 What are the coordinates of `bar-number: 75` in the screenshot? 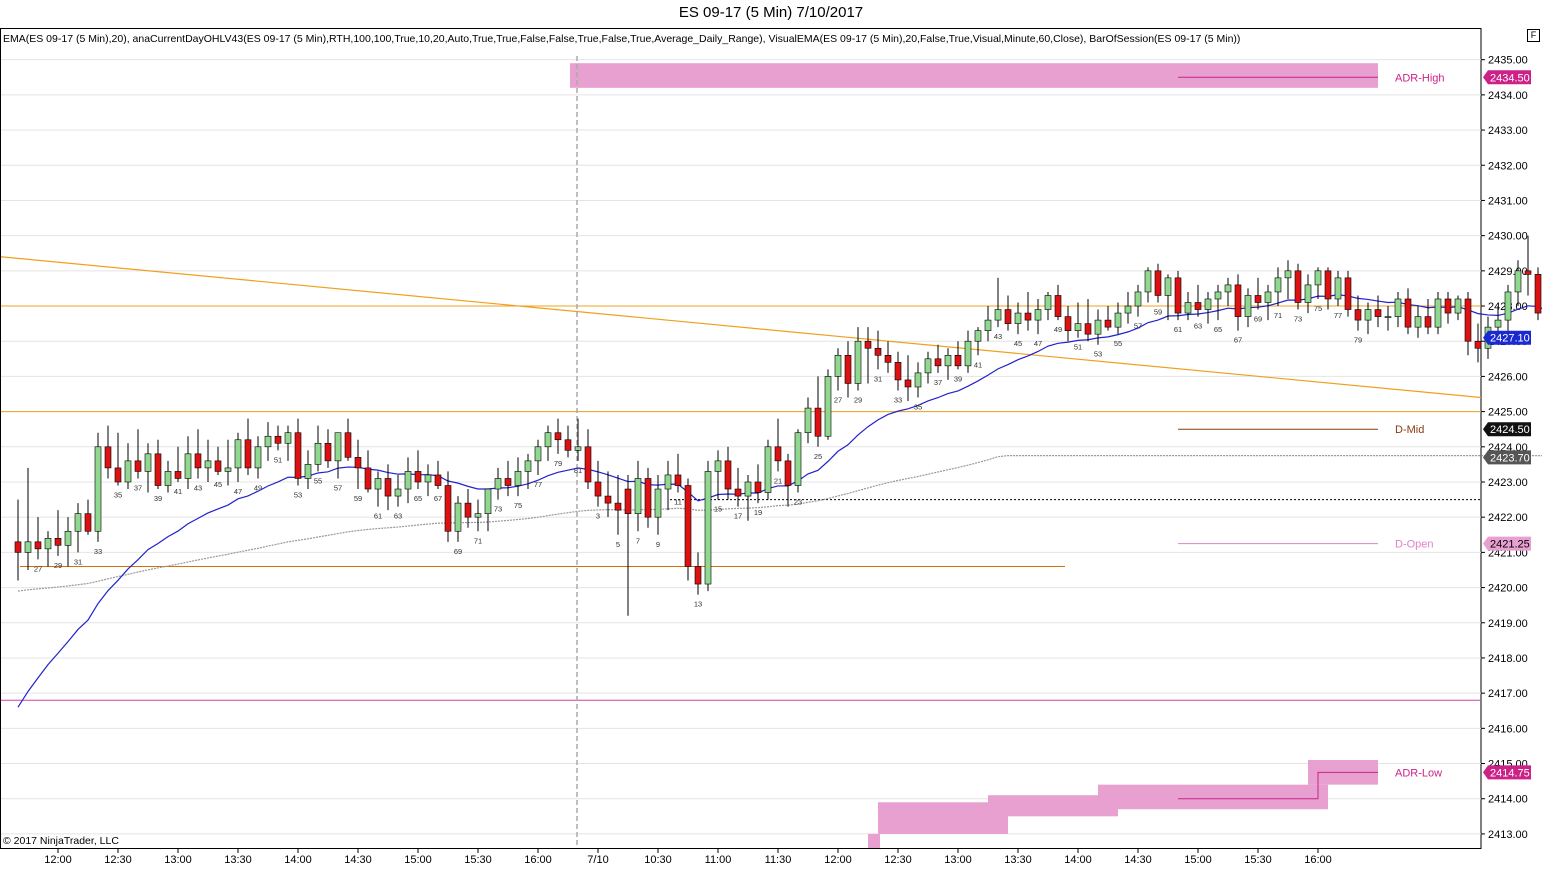 It's located at (1318, 308).